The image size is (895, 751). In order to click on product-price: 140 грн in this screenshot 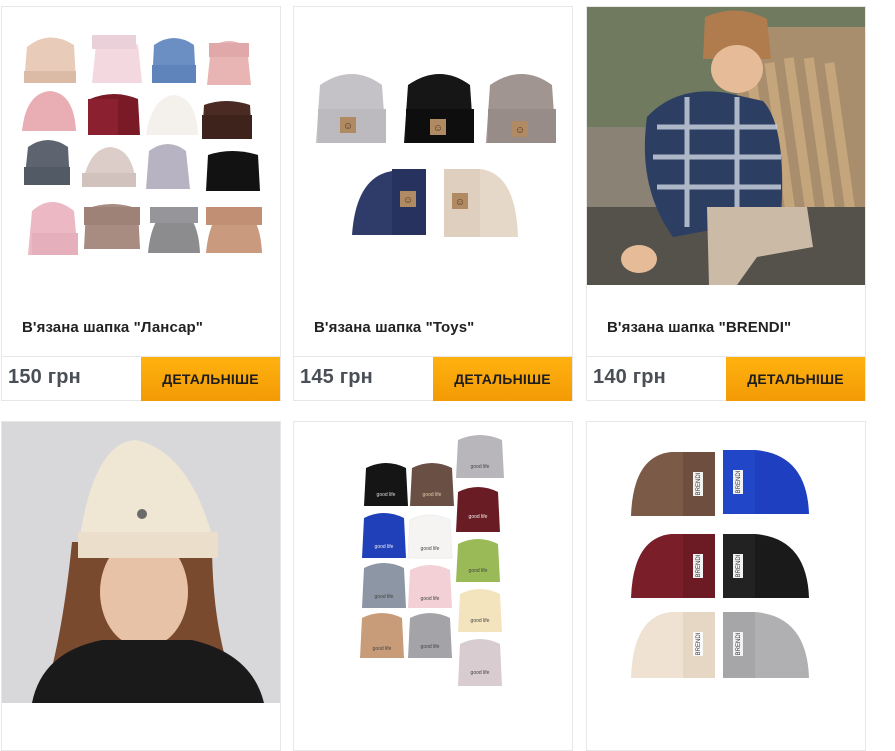, I will do `click(629, 377)`.